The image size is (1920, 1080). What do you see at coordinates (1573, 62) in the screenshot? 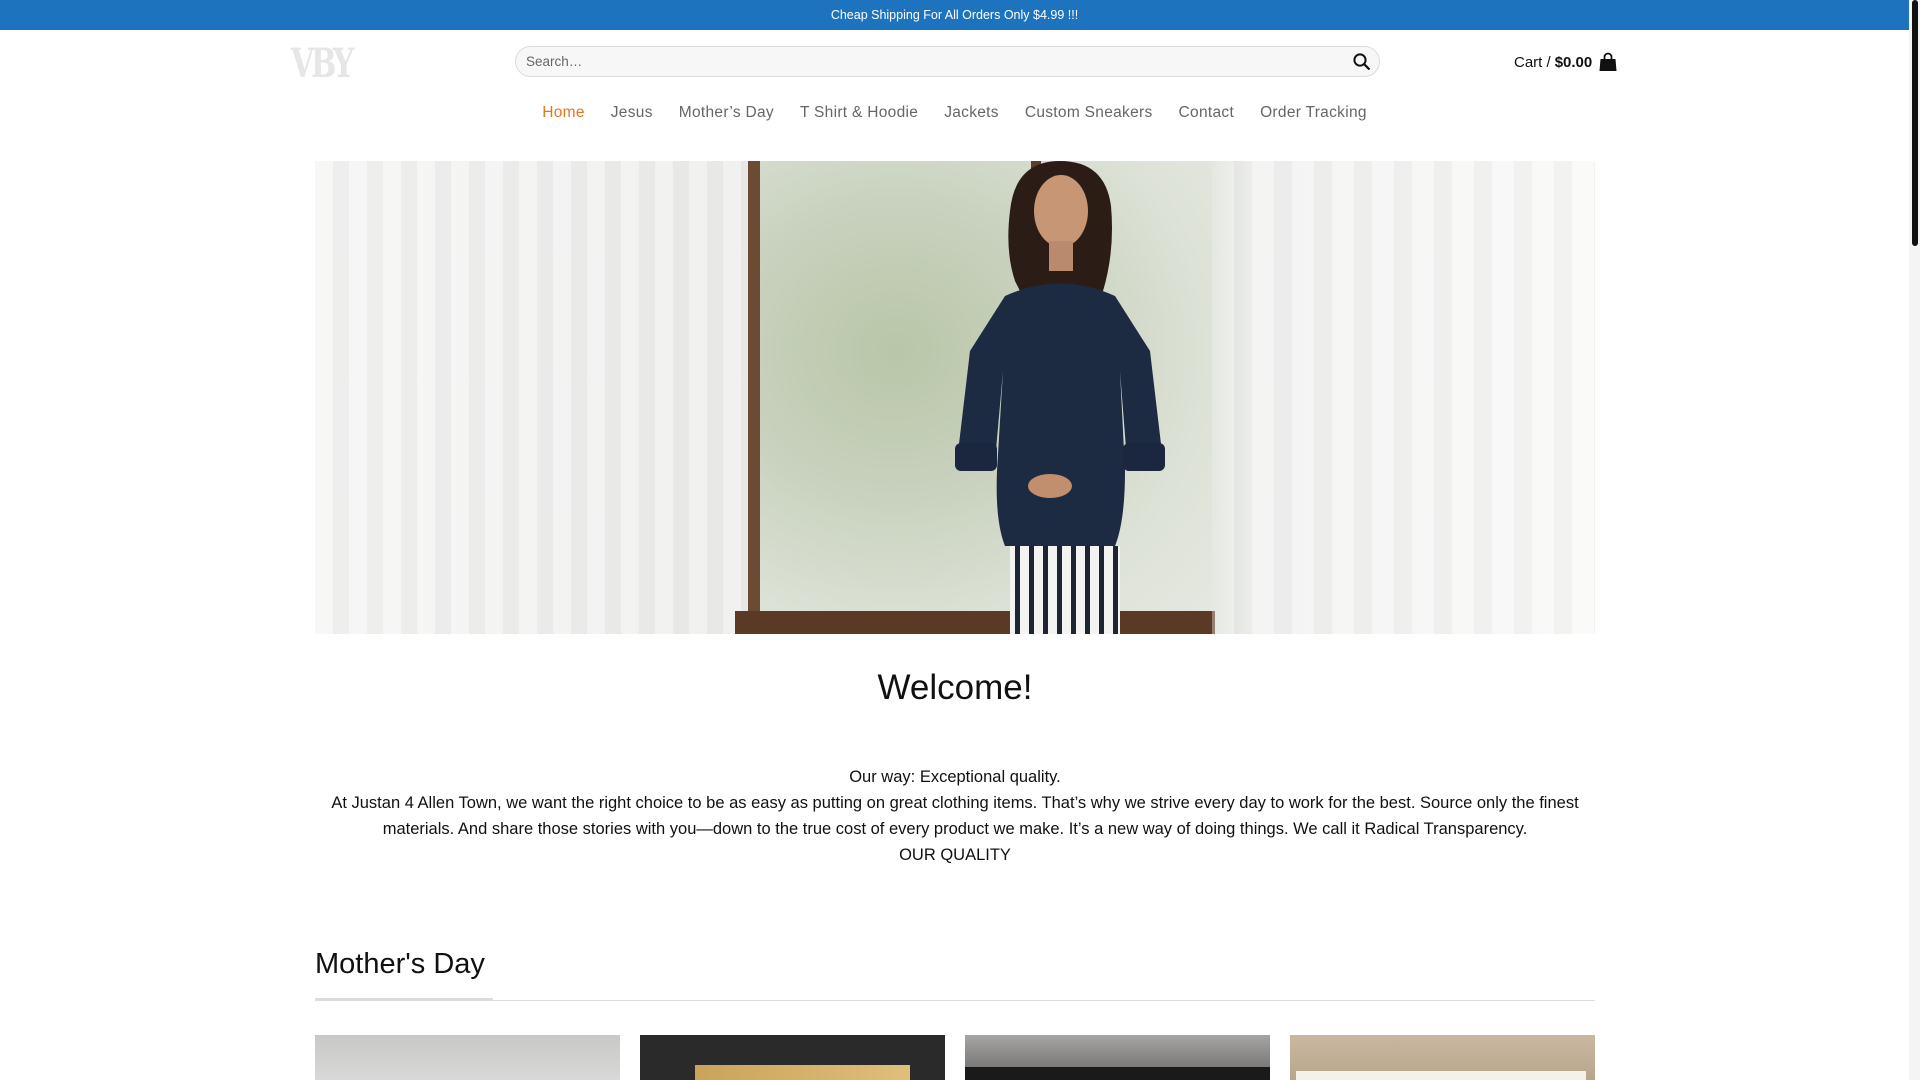
I see `cart-amount: $0.00` at bounding box center [1573, 62].